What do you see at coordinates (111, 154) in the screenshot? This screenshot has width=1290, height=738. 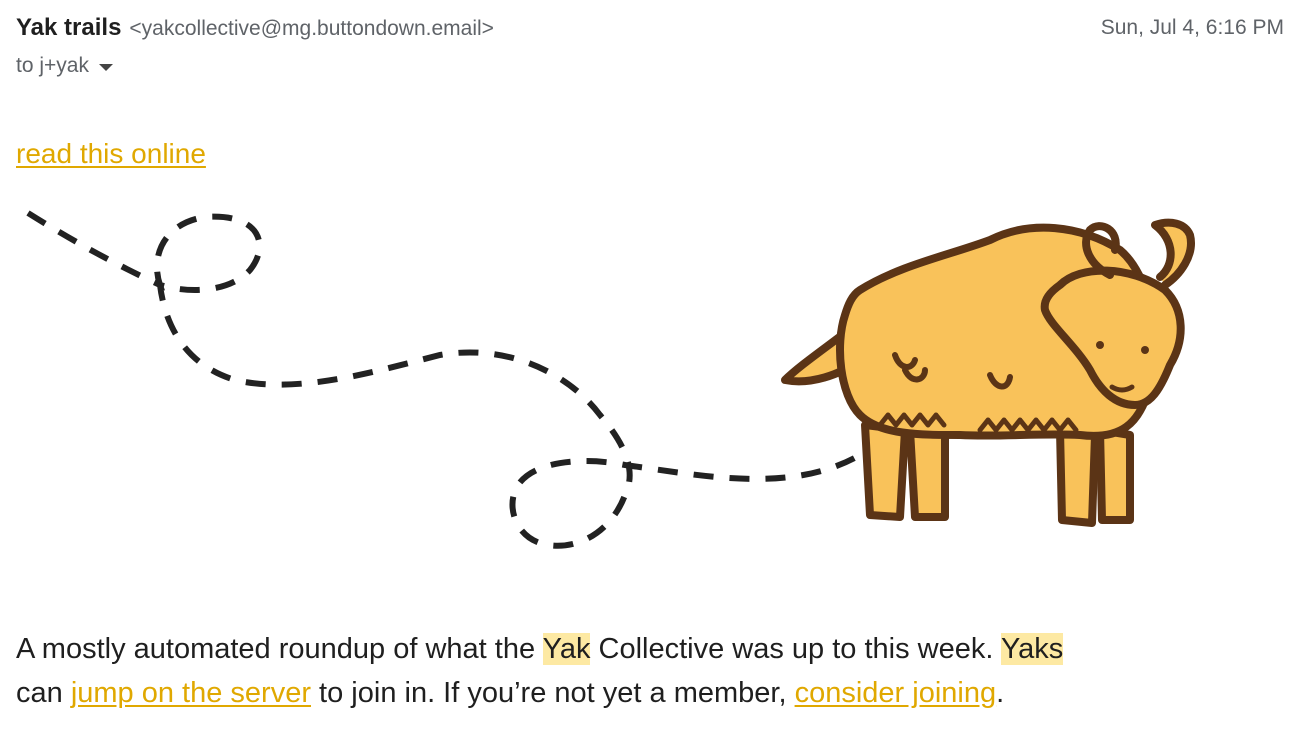 I see `read-online-link: read this online` at bounding box center [111, 154].